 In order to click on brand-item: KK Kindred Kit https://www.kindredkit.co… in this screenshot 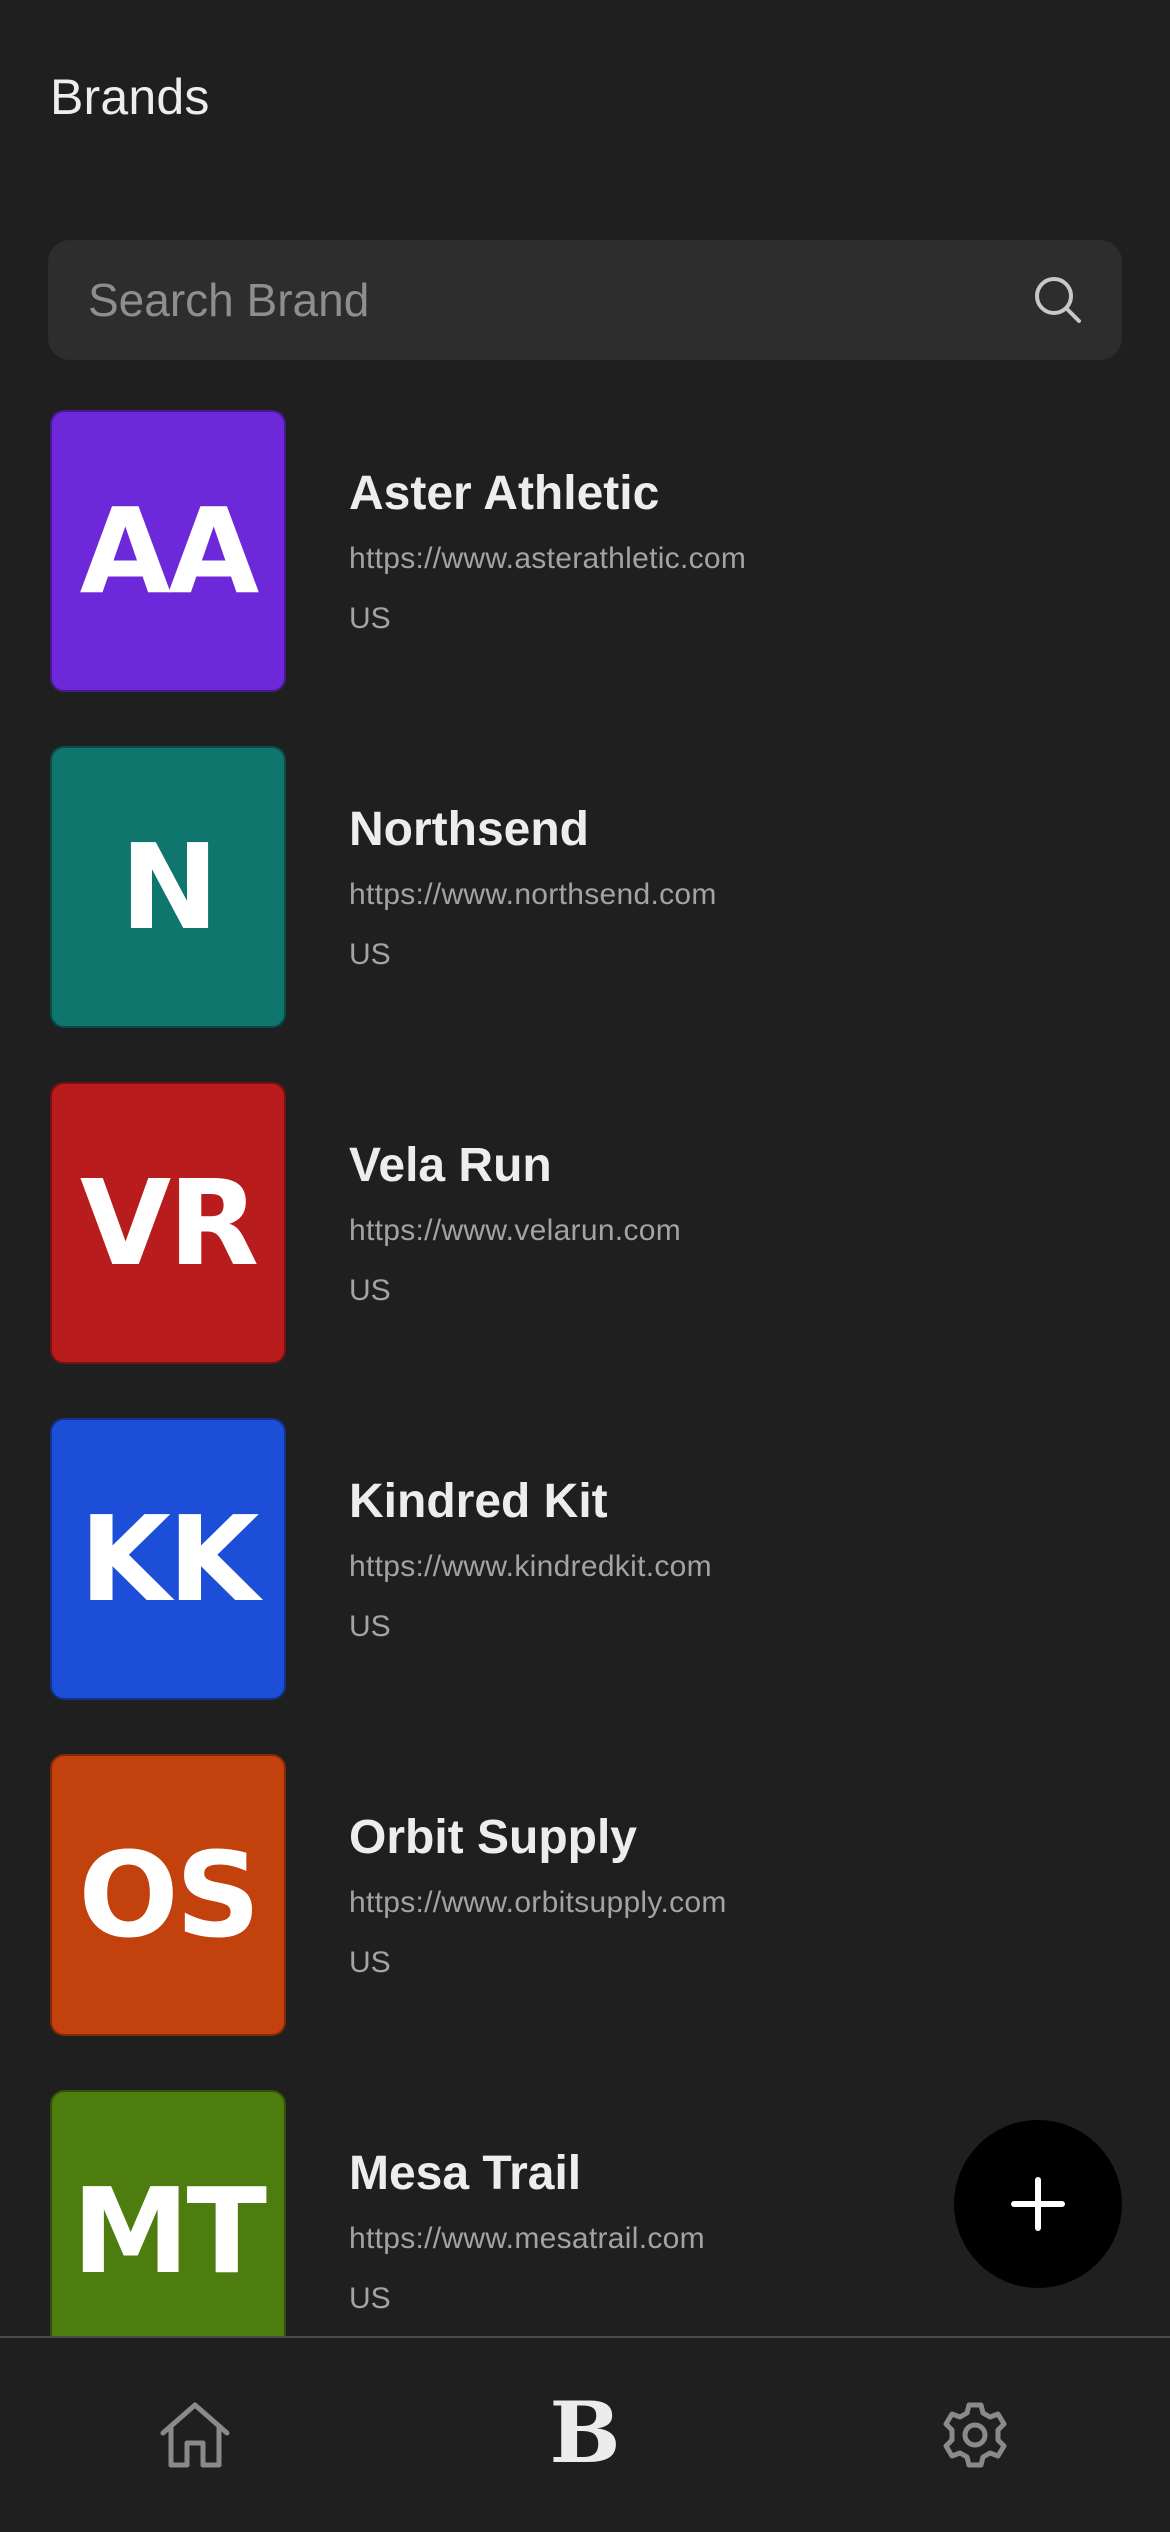, I will do `click(585, 1560)`.